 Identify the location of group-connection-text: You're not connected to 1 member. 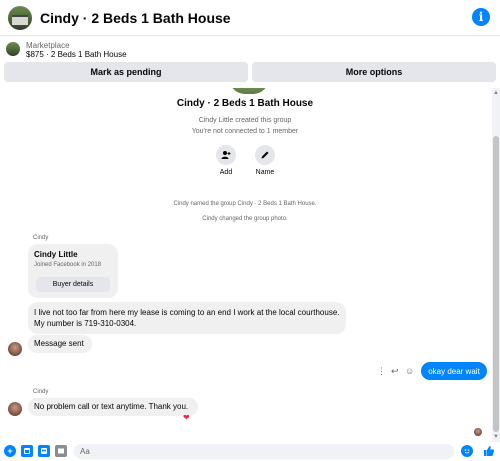
(245, 131).